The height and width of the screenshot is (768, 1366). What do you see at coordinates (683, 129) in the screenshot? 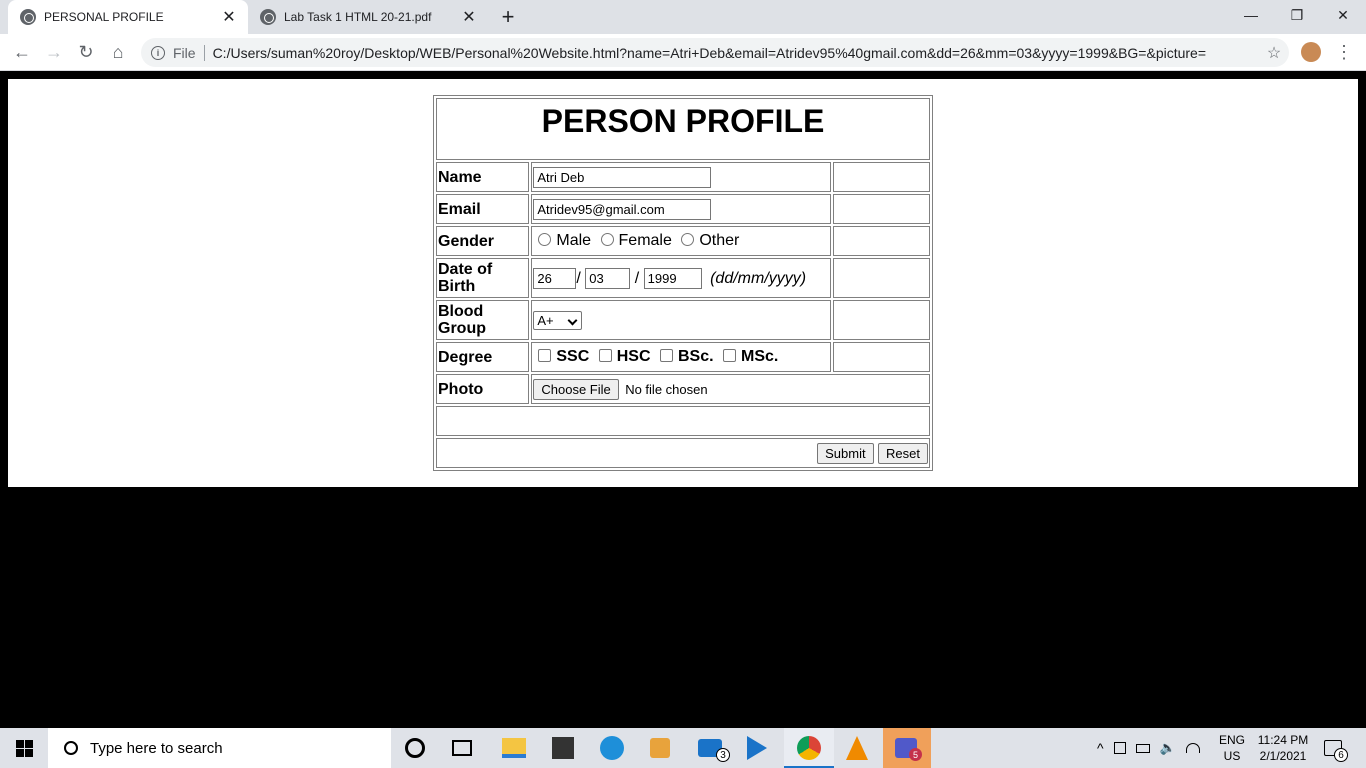
I see `form-title: PERSON PROFILE` at bounding box center [683, 129].